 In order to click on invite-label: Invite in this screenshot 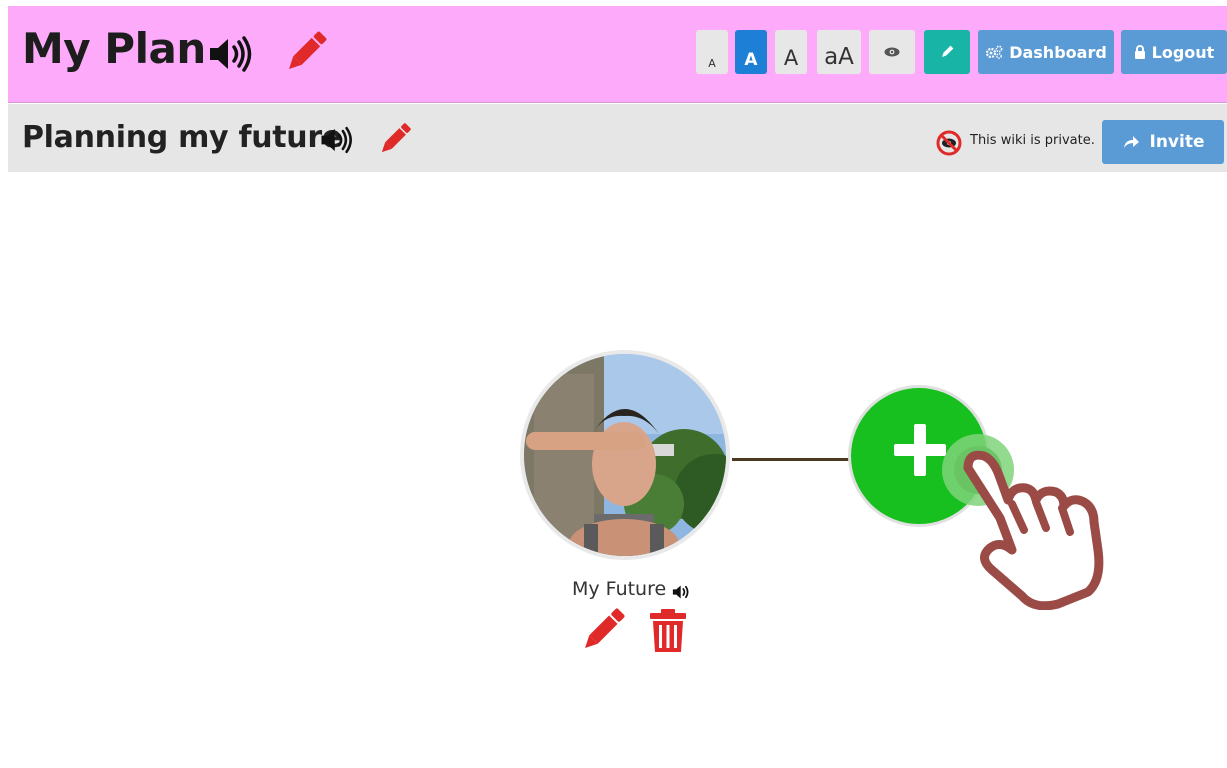, I will do `click(1177, 142)`.